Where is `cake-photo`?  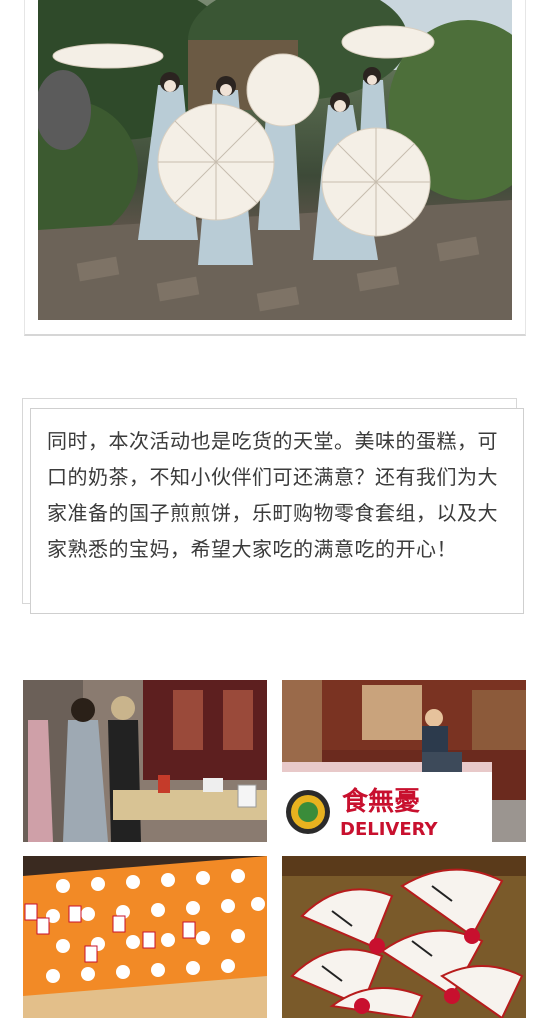
cake-photo is located at coordinates (145, 937).